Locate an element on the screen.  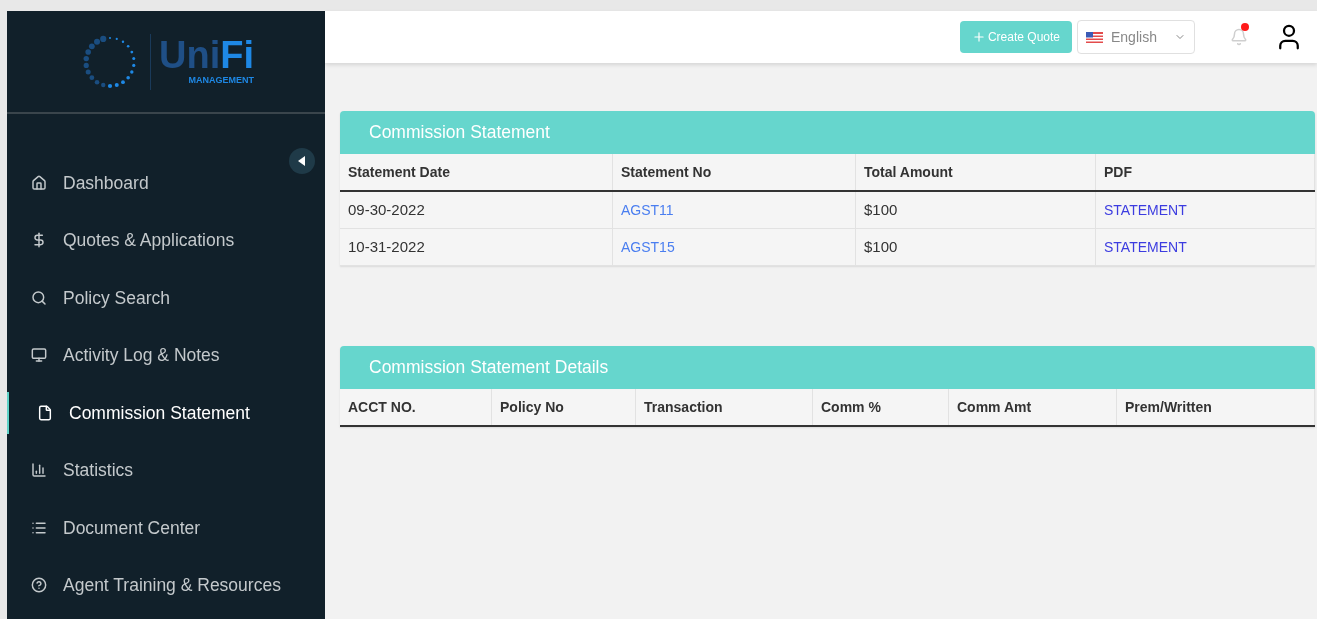
monitor-icon is located at coordinates (39, 355).